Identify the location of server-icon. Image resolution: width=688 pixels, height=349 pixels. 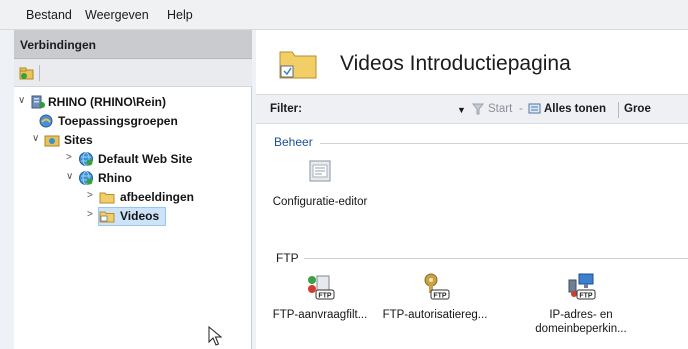
(38, 103).